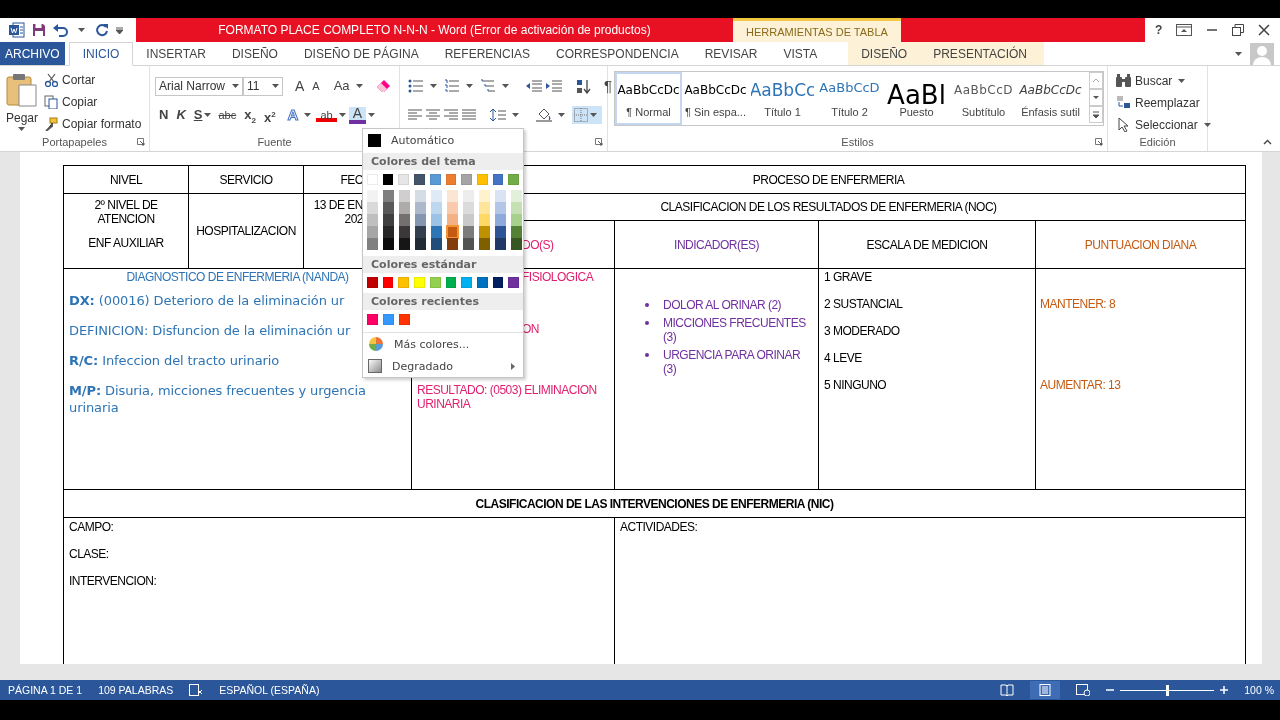 Image resolution: width=1280 pixels, height=720 pixels. Describe the element at coordinates (196, 115) in the screenshot. I see `underline-button: S` at that location.